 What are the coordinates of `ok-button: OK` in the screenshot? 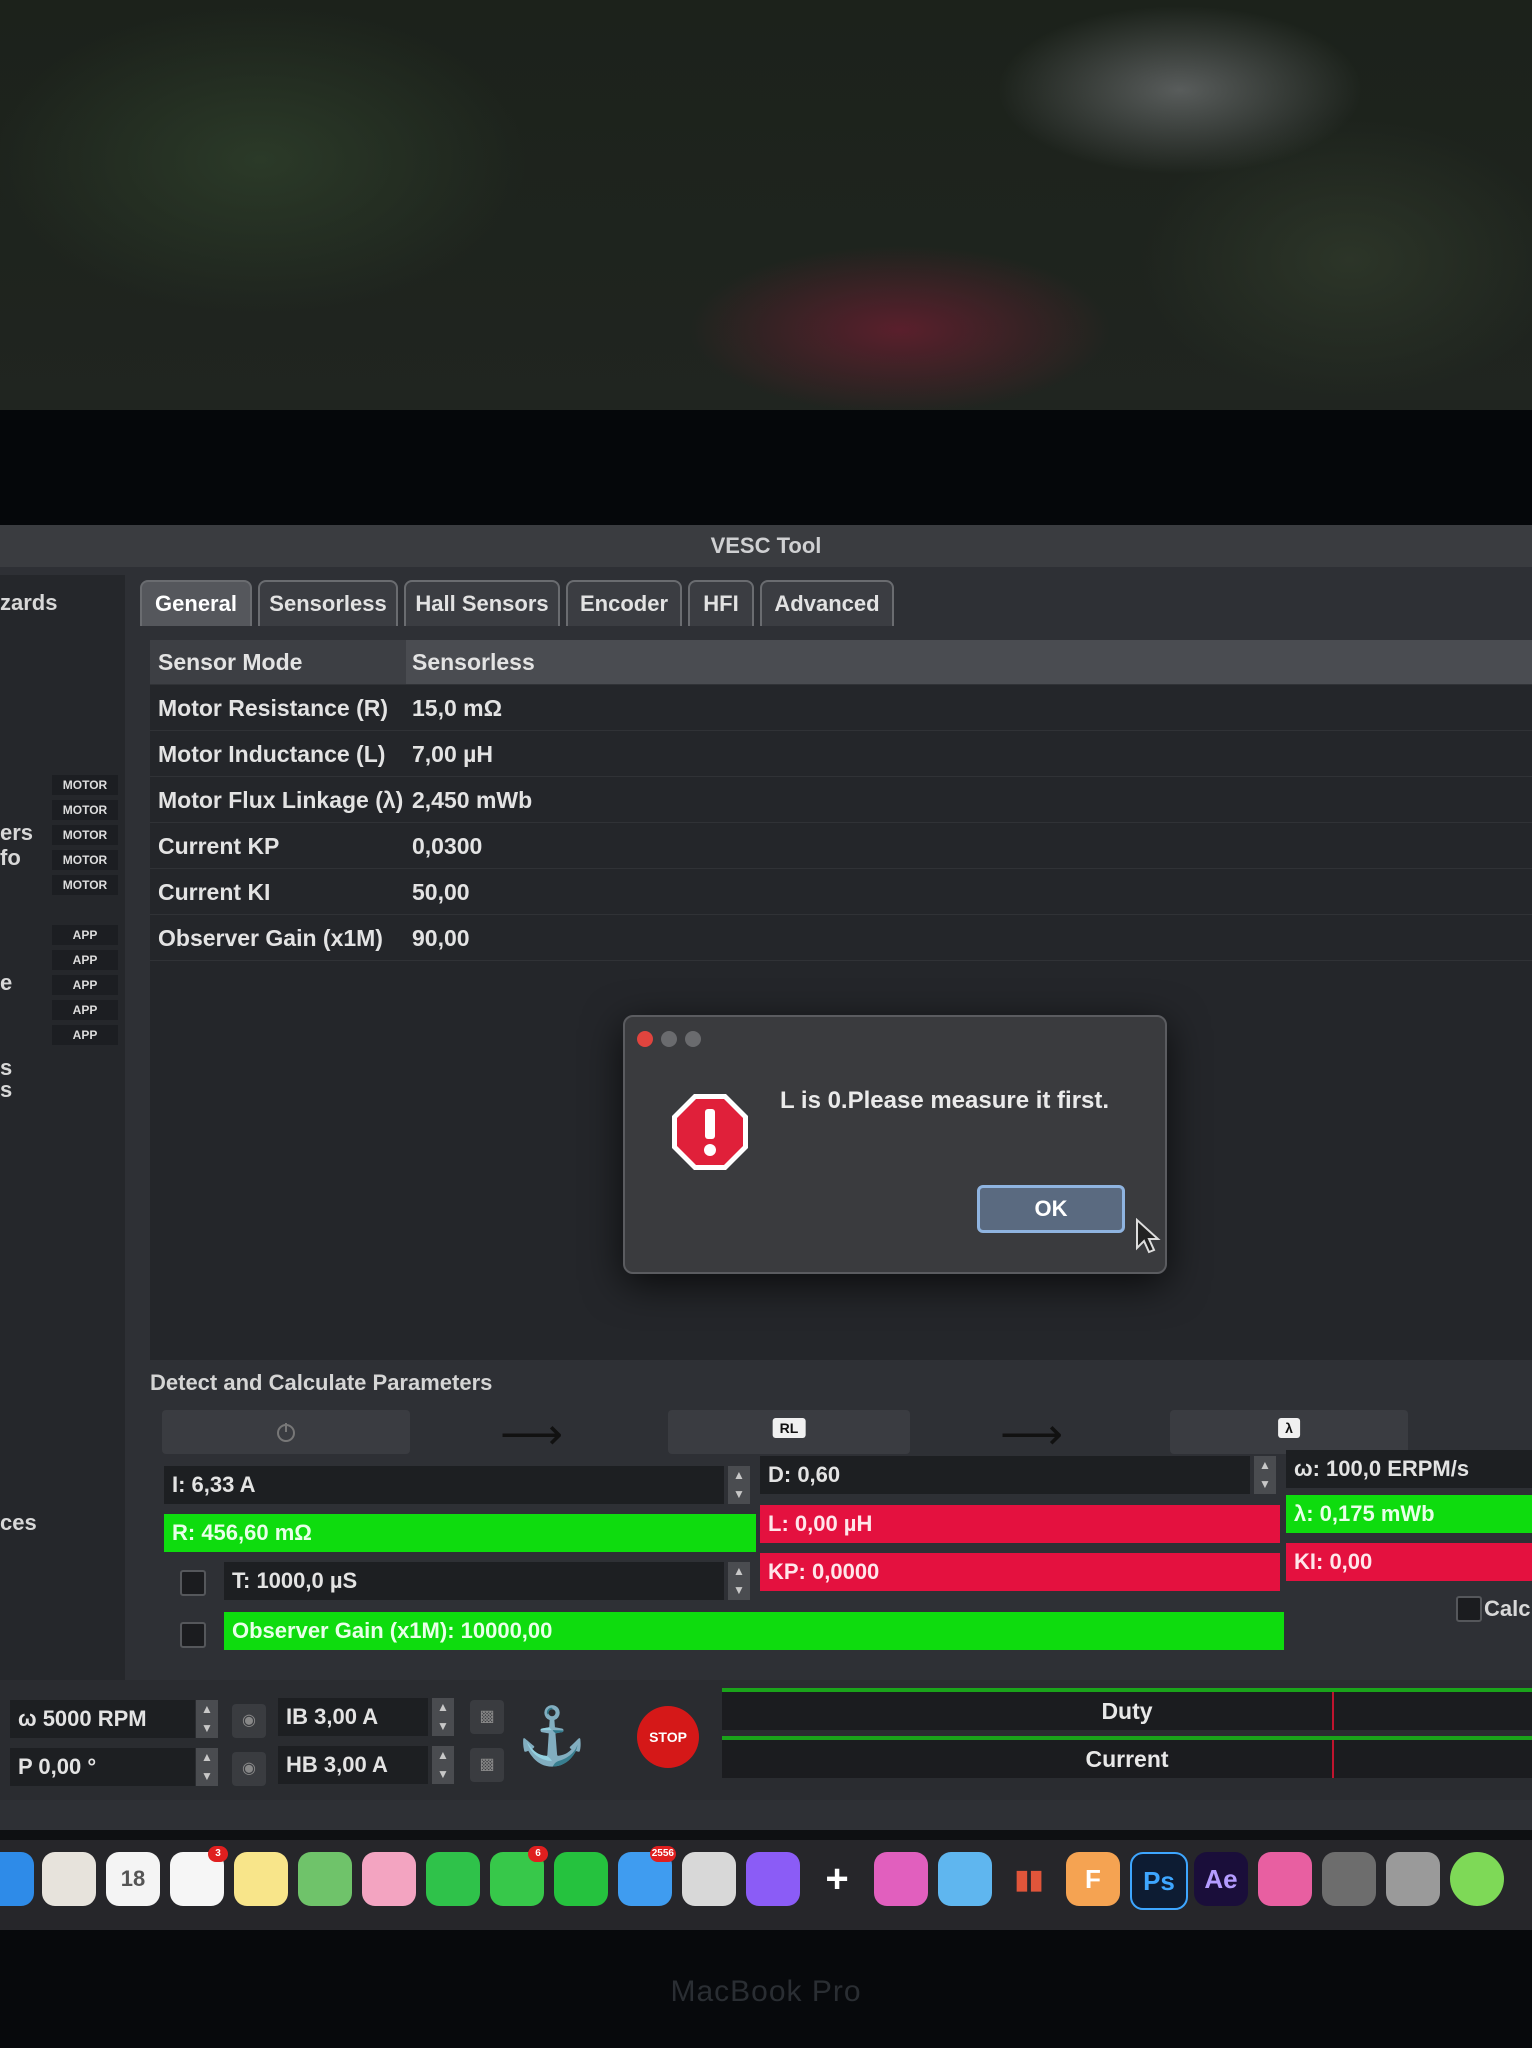 It's located at (1051, 1209).